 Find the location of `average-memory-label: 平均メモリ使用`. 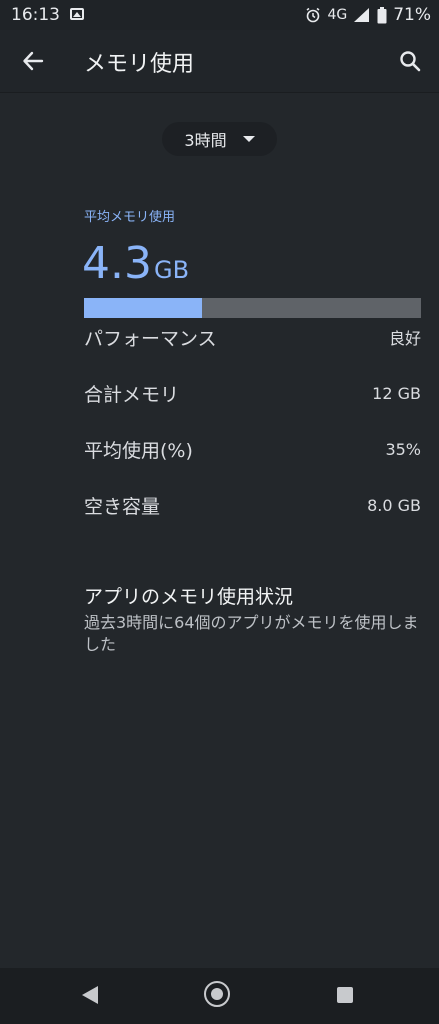

average-memory-label: 平均メモリ使用 is located at coordinates (130, 217).